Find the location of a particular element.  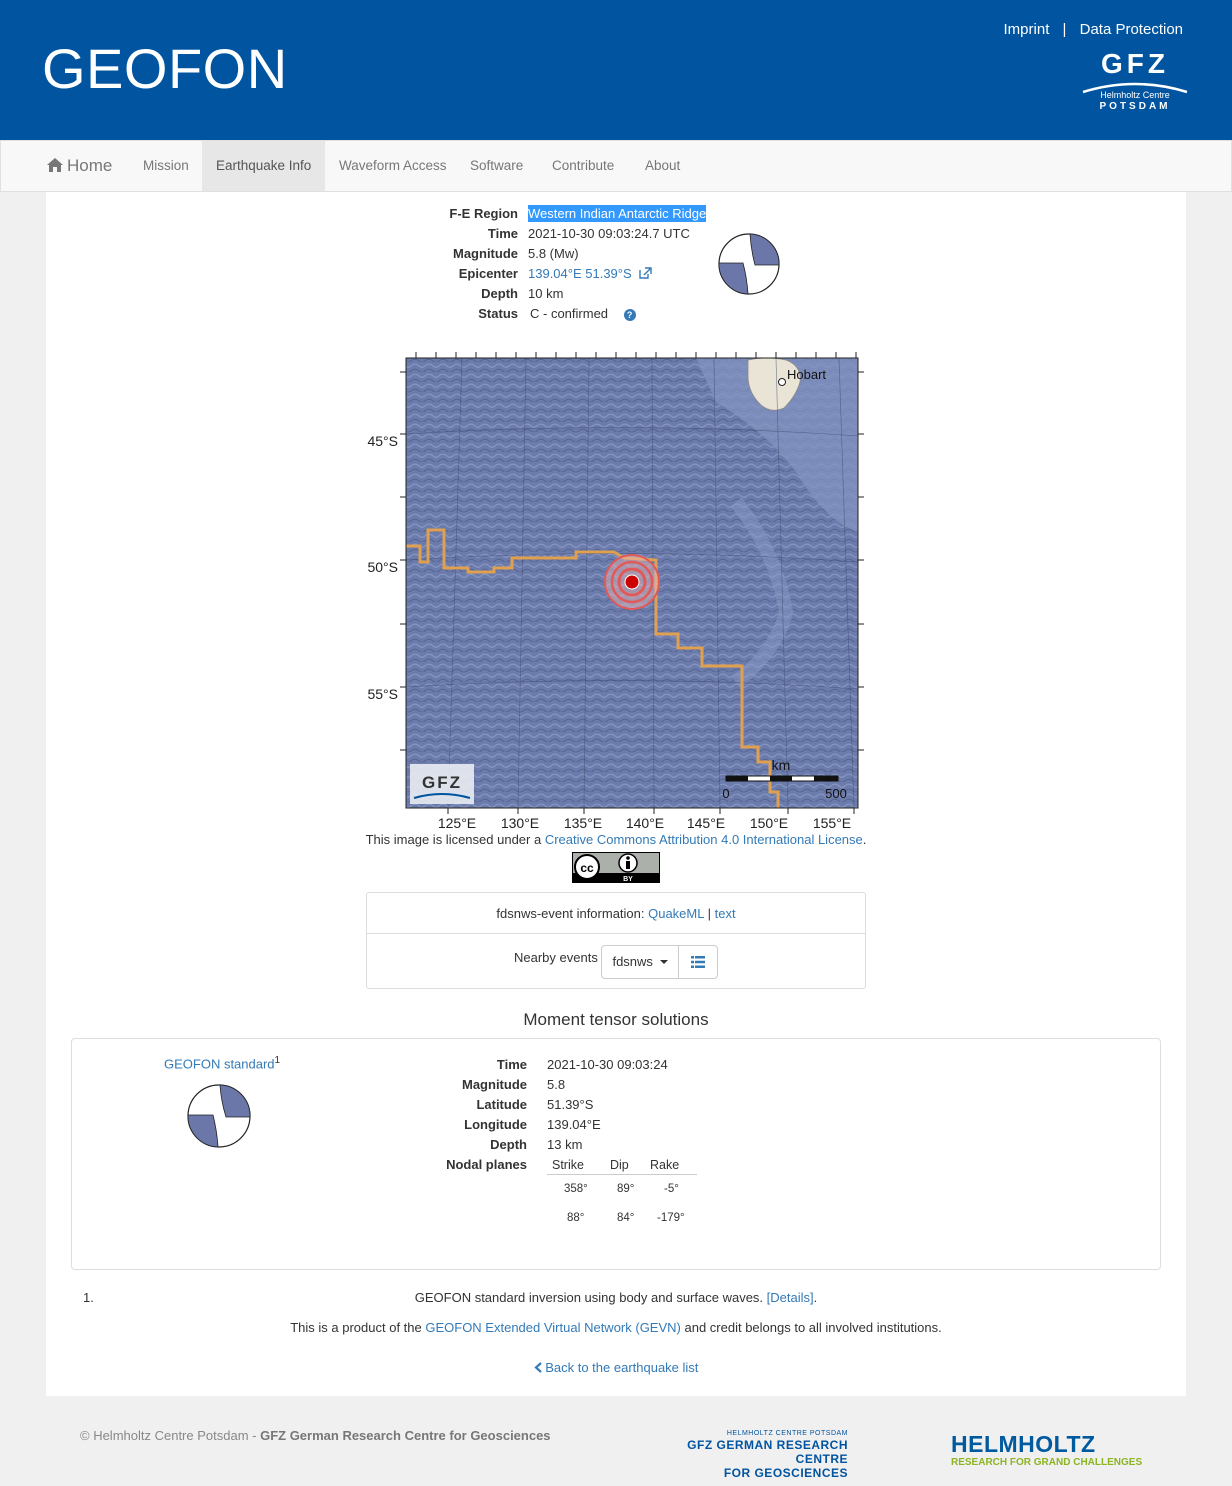

scale-unit: km is located at coordinates (781, 765).